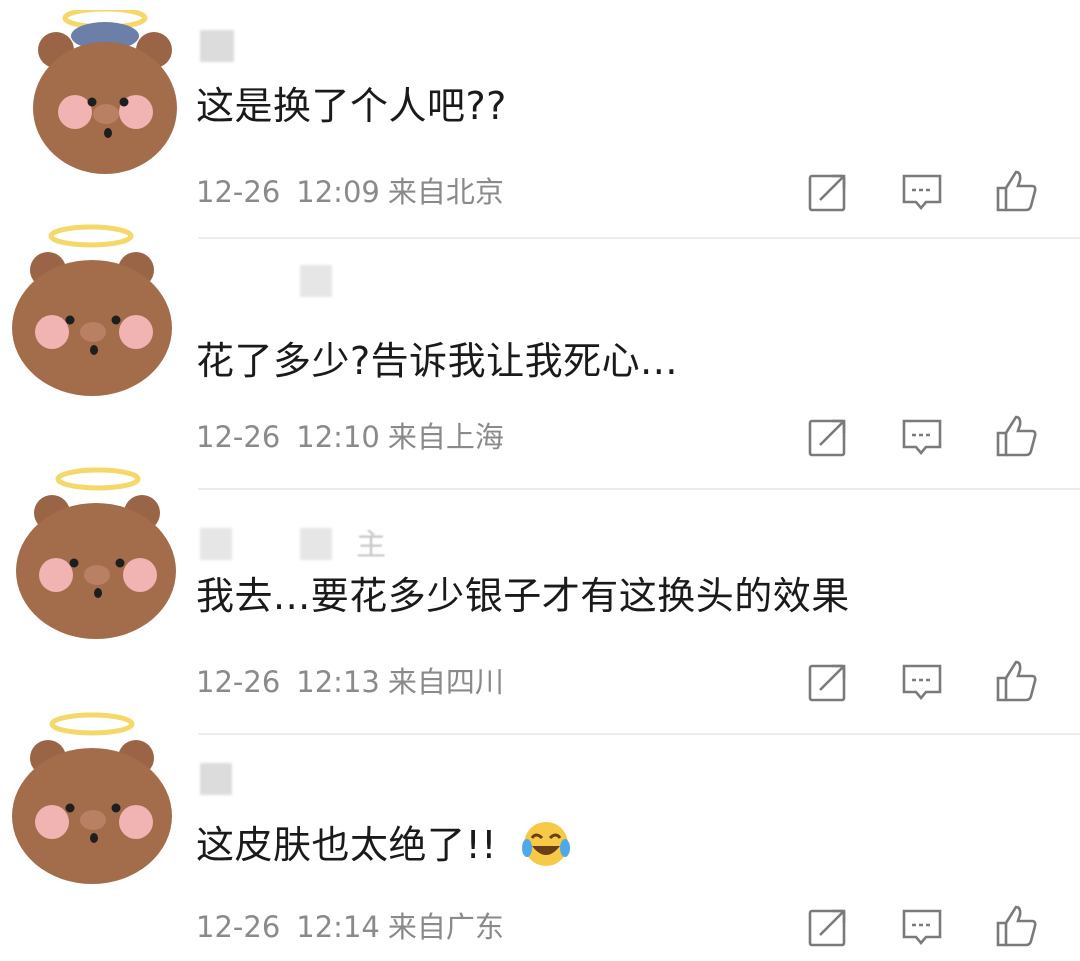  I want to click on comment-time: 12:09, so click(338, 192).